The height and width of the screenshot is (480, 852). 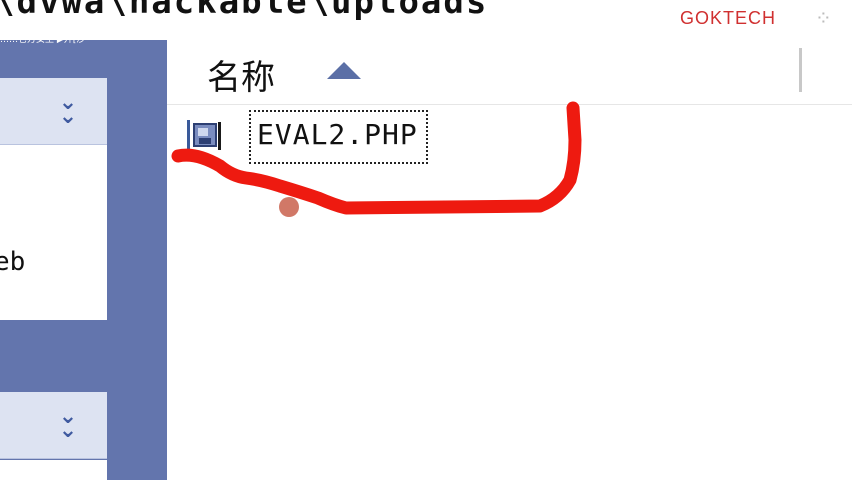 What do you see at coordinates (53, 232) in the screenshot?
I see `task-section-body: eb` at bounding box center [53, 232].